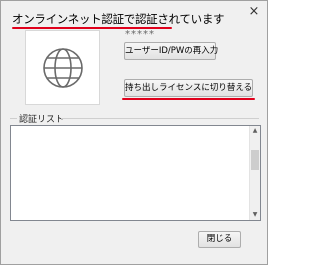  I want to click on globe-icon, so click(63, 68).